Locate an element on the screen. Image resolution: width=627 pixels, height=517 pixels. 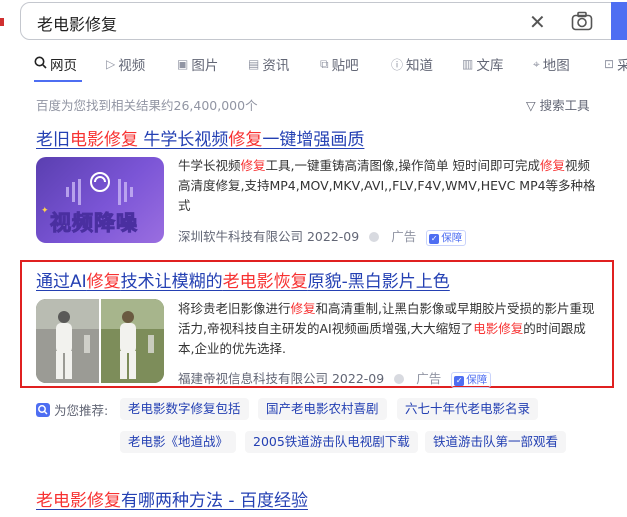
tab-news: ▤ 资讯 is located at coordinates (268, 64).